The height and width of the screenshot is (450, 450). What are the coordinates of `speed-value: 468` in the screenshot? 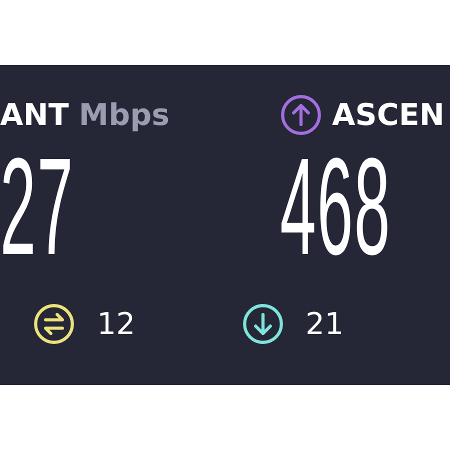 It's located at (336, 207).